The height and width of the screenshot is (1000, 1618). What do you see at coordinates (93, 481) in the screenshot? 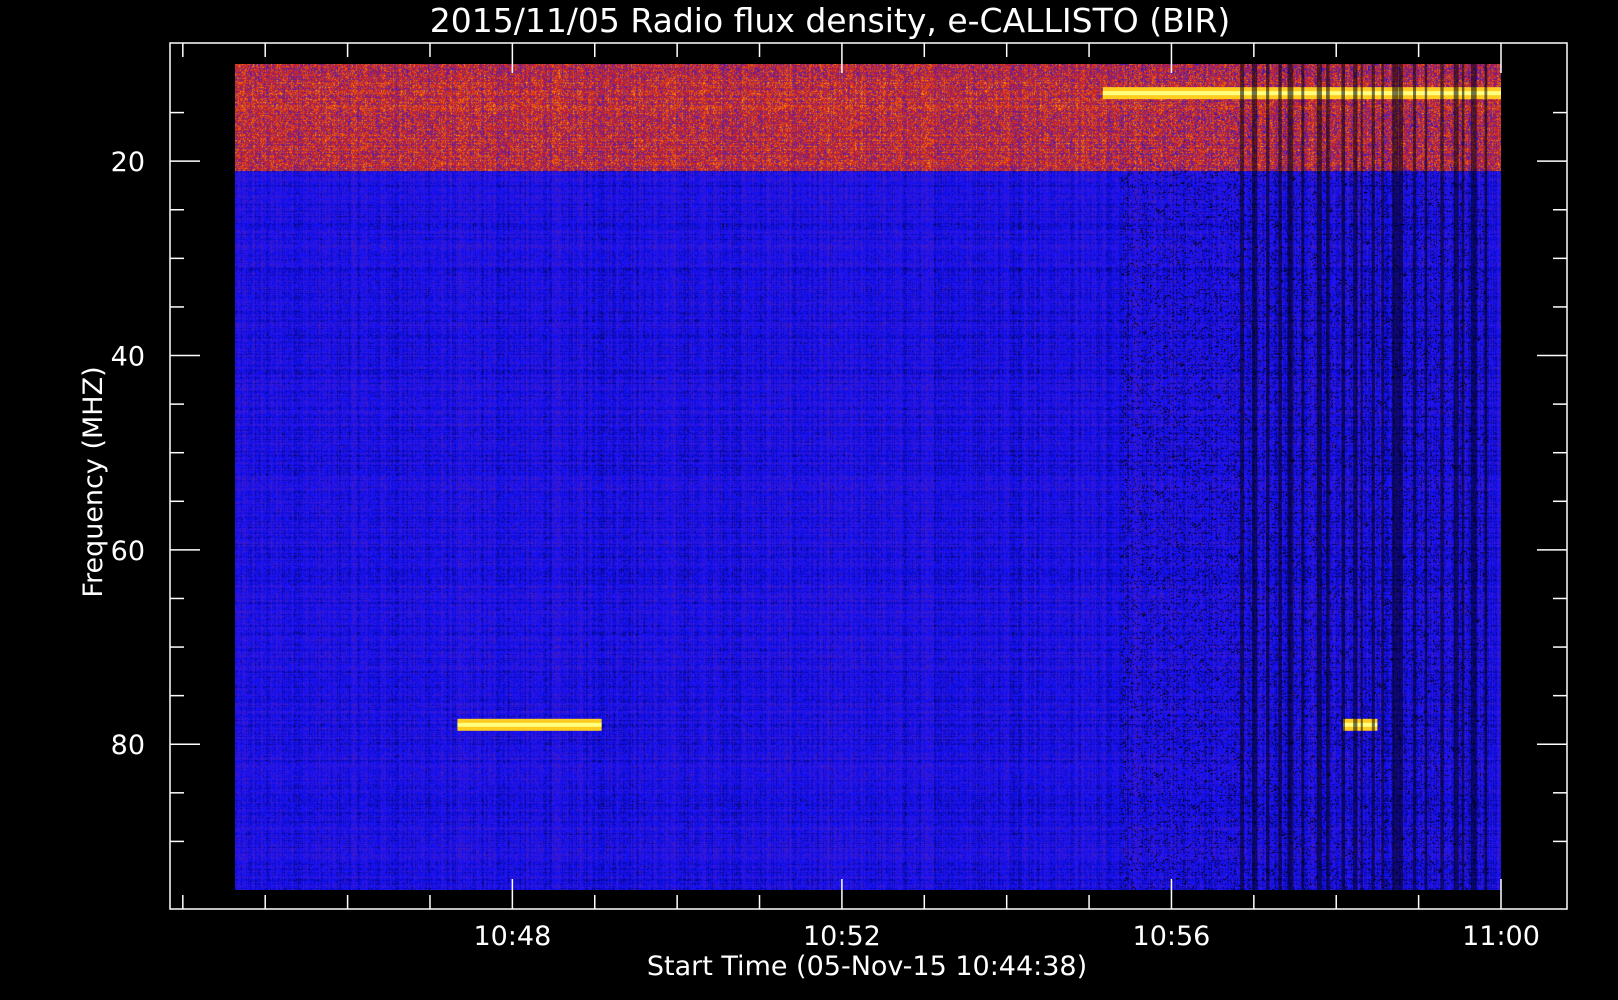
I see `y-axis-label: Frequency (MHZ)` at bounding box center [93, 481].